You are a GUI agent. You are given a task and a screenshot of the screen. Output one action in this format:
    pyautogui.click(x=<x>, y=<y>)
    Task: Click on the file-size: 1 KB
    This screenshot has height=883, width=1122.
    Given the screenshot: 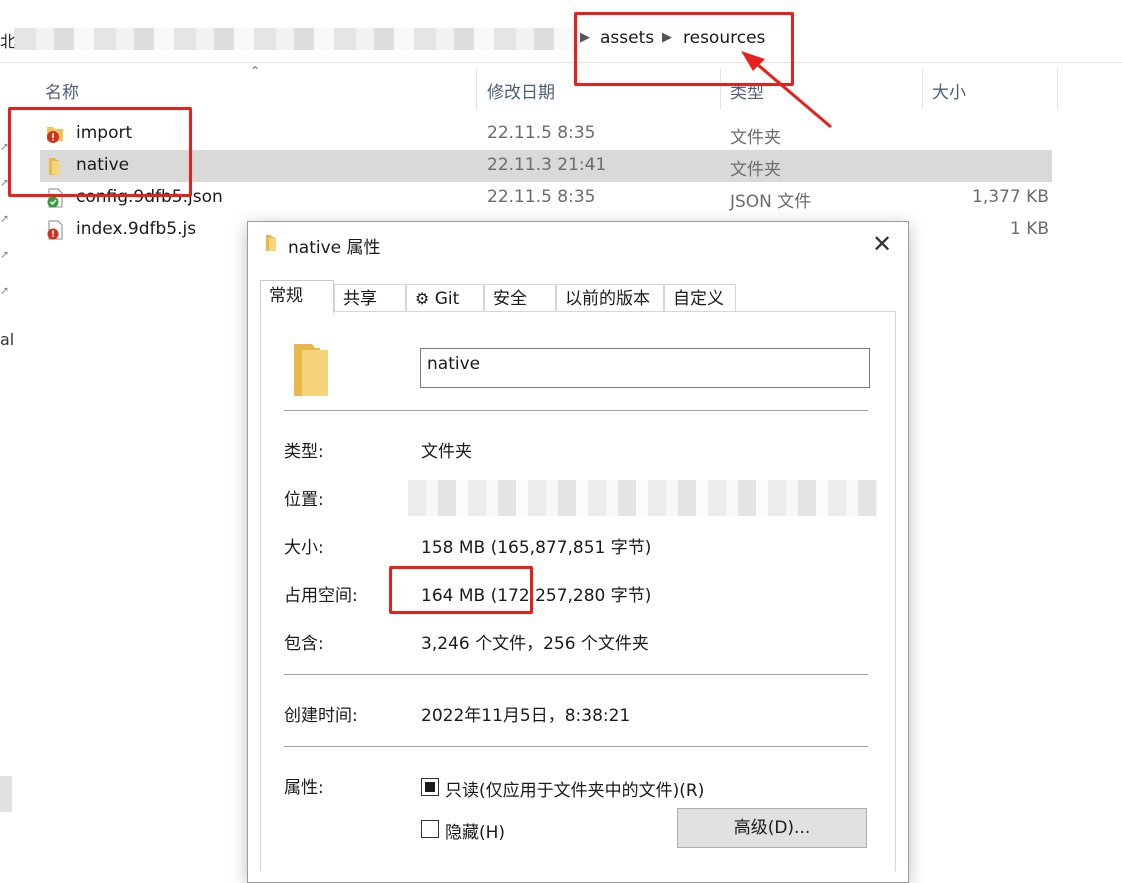 What is the action you would take?
    pyautogui.click(x=1030, y=229)
    